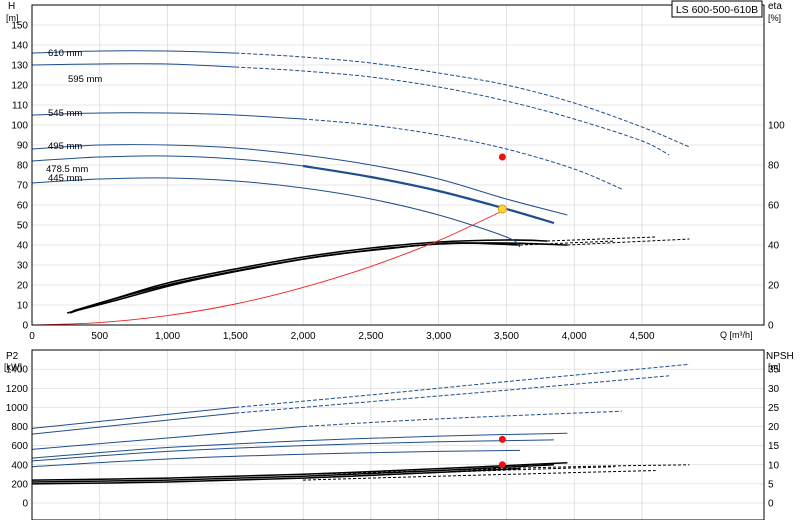 This screenshot has width=800, height=520. I want to click on head-tick-label: 0, so click(25, 326).